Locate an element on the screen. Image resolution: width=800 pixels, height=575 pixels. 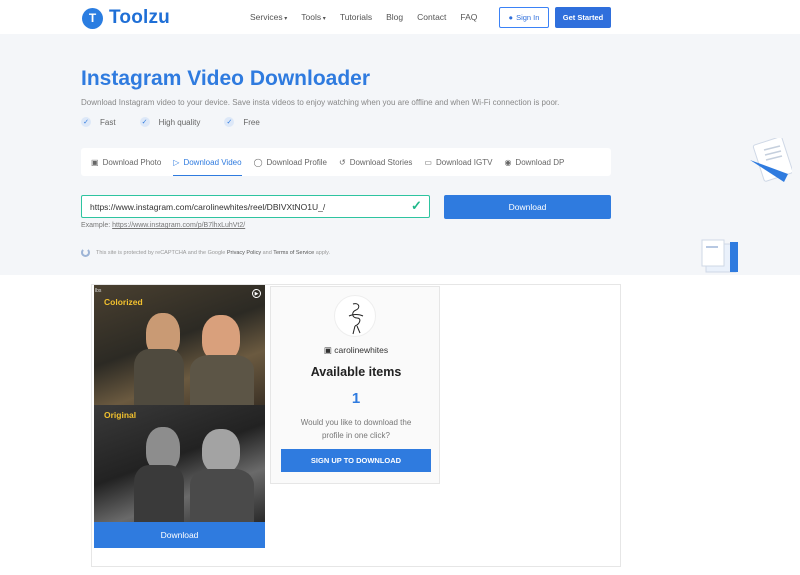
sign-up-to-download-button: SIGN UP TO DOWNLOAD is located at coordinates (356, 460).